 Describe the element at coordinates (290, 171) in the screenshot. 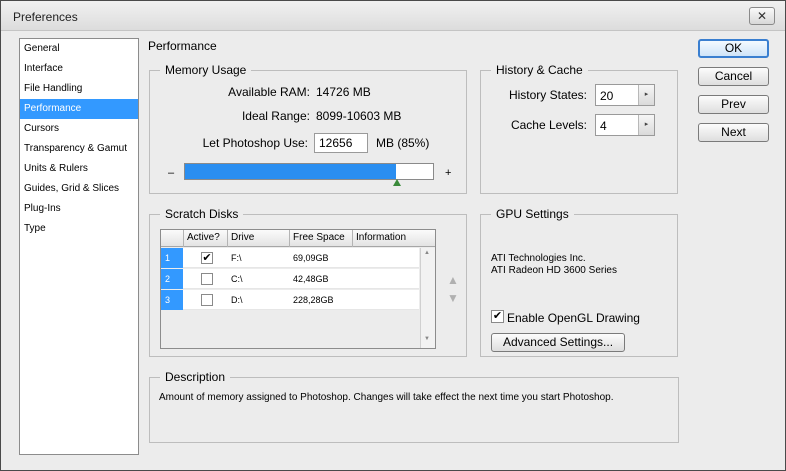

I see `memory-slider-fill` at that location.